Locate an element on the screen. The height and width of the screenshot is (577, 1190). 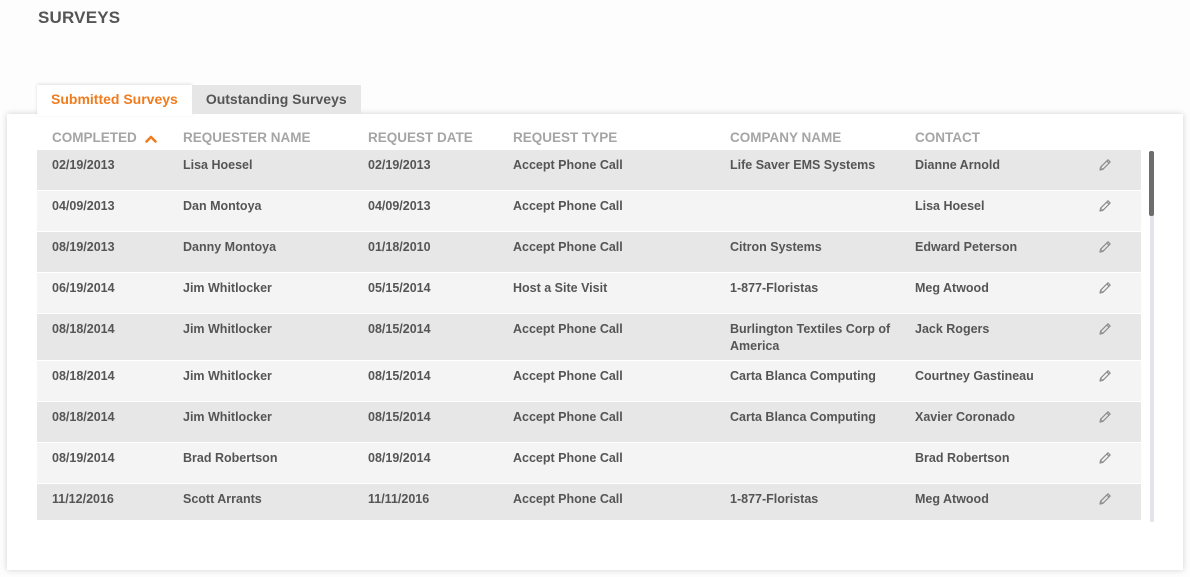
contact-cell: Xavier Coronado is located at coordinates (965, 417).